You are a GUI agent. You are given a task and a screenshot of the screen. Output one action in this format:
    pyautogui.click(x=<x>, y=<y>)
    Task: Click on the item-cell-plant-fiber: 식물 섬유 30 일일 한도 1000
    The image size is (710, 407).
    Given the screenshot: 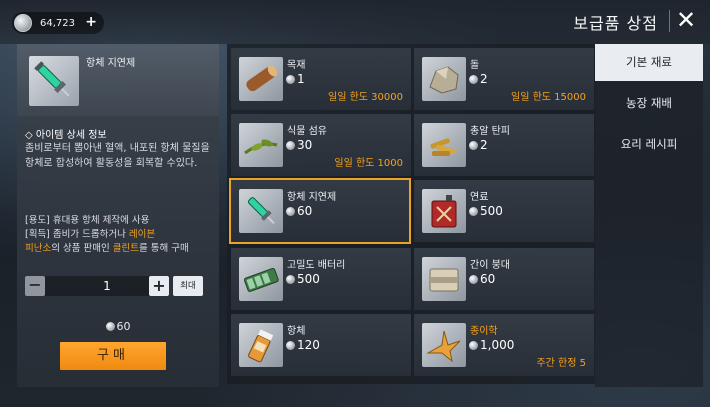 What is the action you would take?
    pyautogui.click(x=321, y=145)
    